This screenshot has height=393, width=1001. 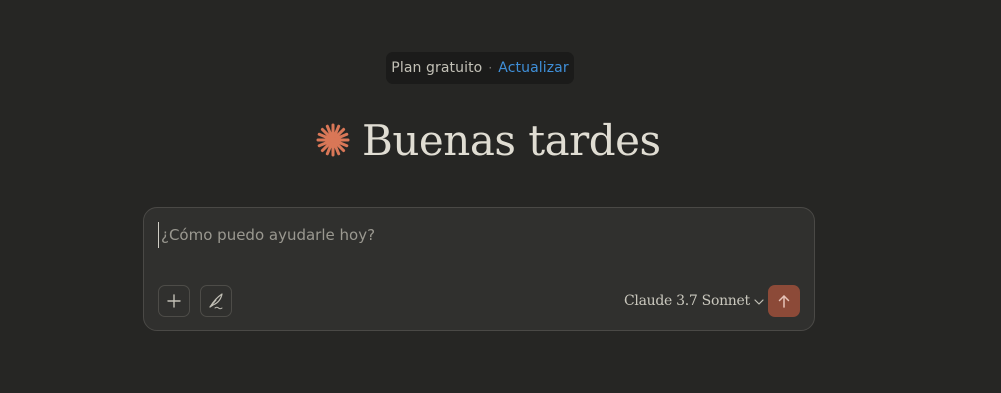 I want to click on arrow-up-icon, so click(x=784, y=301).